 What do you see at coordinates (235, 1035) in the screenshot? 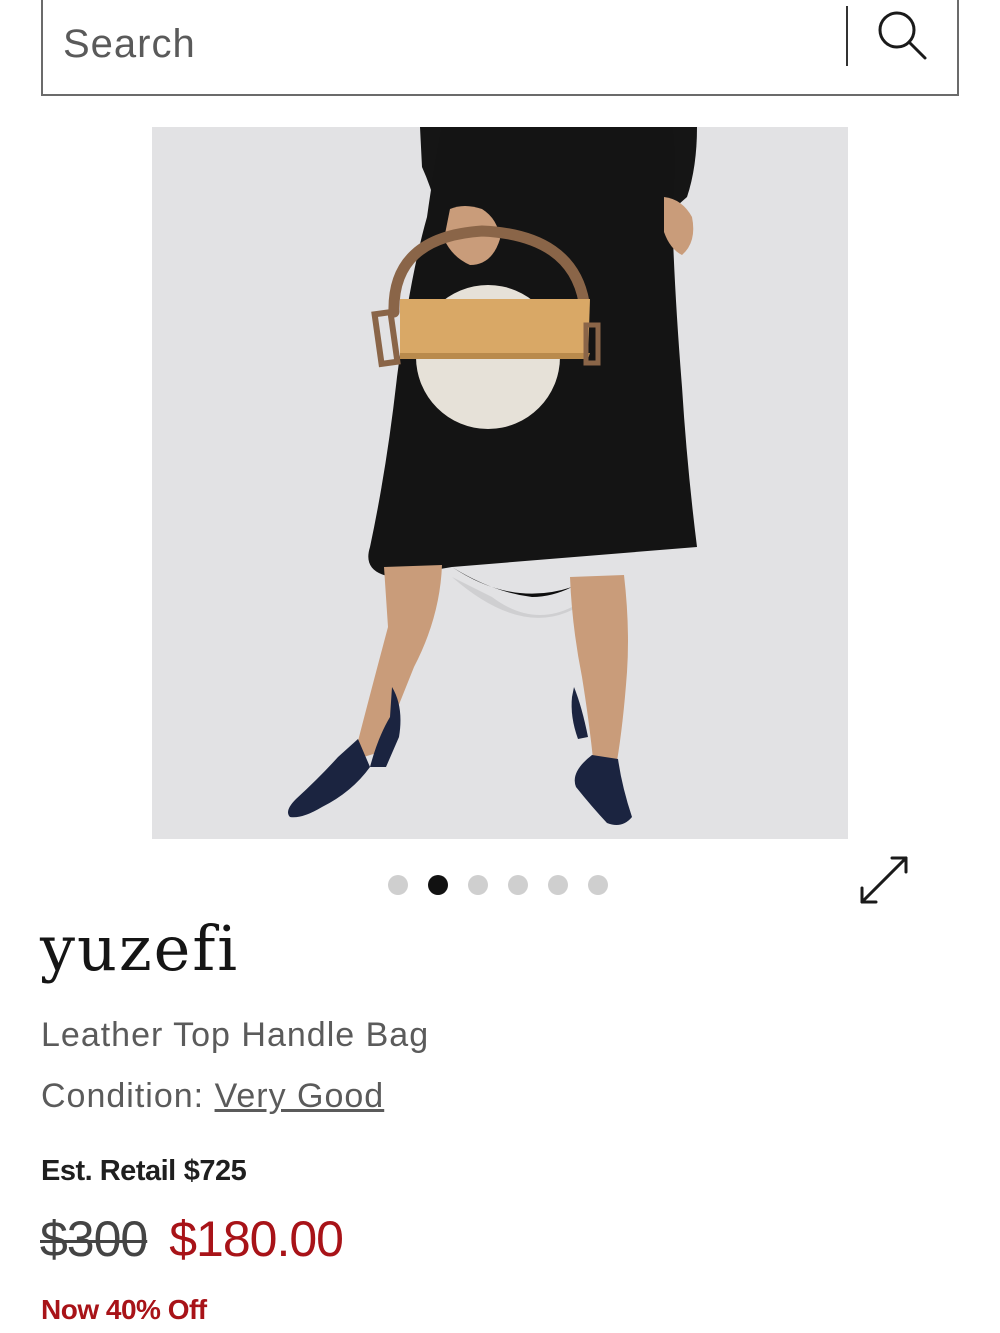
I see `product-title: Leather Top Handle Bag` at bounding box center [235, 1035].